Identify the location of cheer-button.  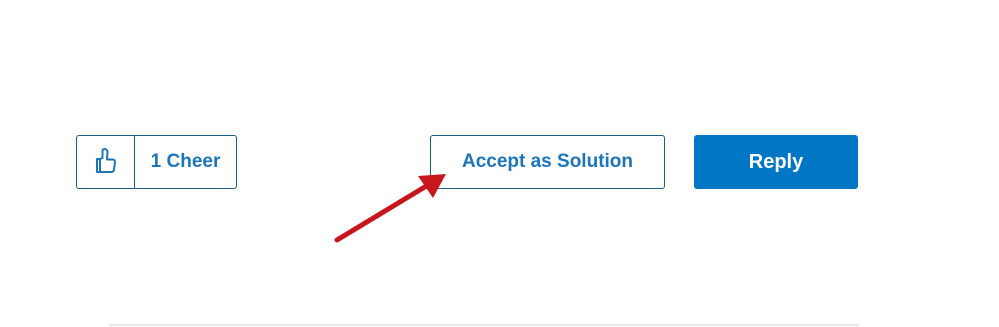
(106, 162).